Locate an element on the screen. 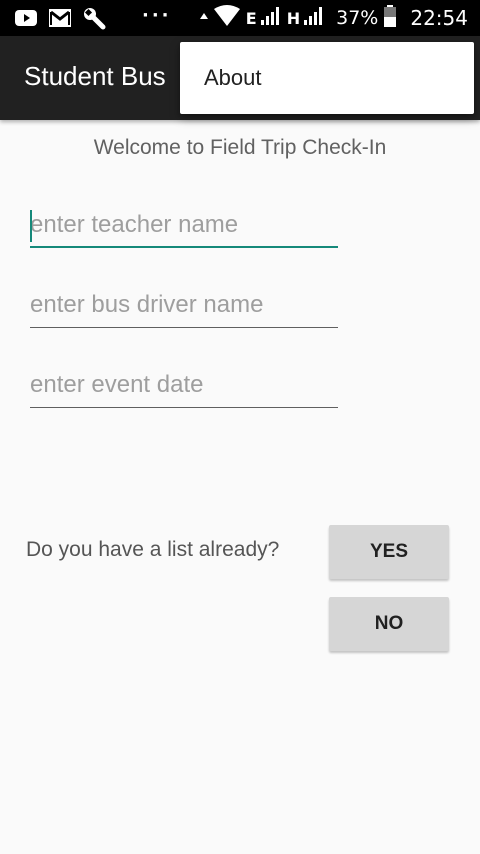 This screenshot has width=480, height=854. app-title: Student Bus is located at coordinates (95, 76).